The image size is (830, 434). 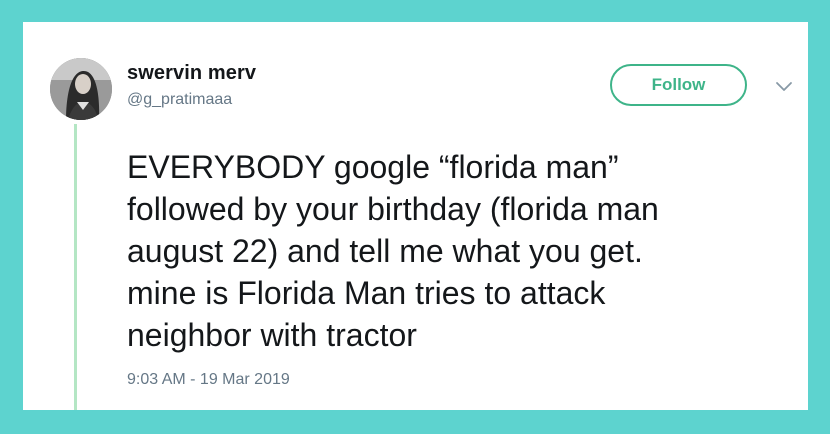 What do you see at coordinates (179, 100) in the screenshot?
I see `user-handle: @g_pratimaaa` at bounding box center [179, 100].